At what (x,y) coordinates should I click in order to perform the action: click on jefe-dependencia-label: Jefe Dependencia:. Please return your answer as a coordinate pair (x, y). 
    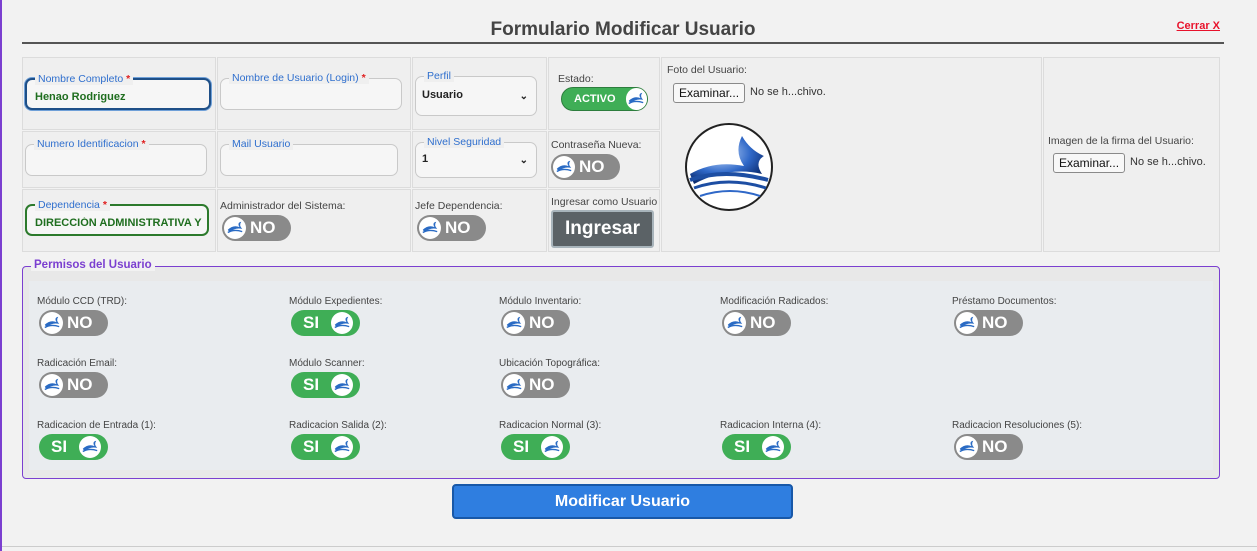
    Looking at the image, I should click on (459, 206).